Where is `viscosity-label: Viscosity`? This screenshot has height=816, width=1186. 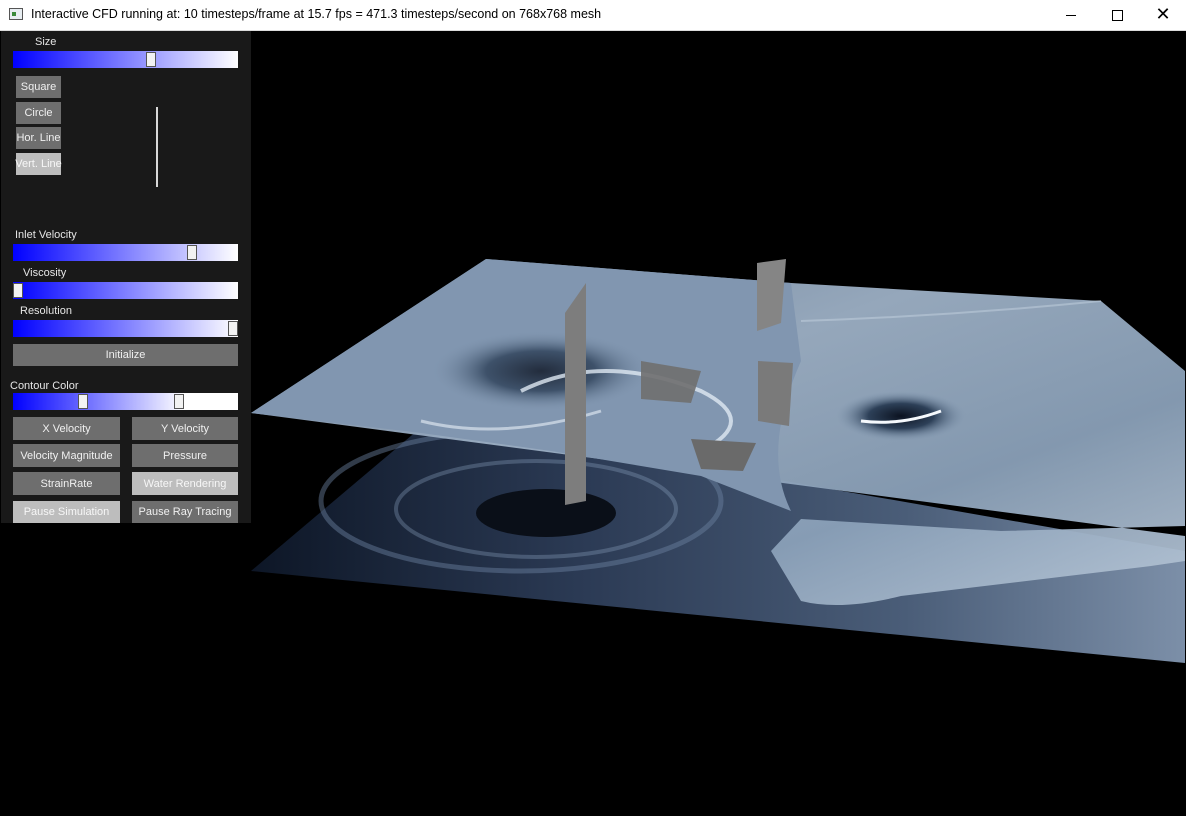 viscosity-label: Viscosity is located at coordinates (45, 273).